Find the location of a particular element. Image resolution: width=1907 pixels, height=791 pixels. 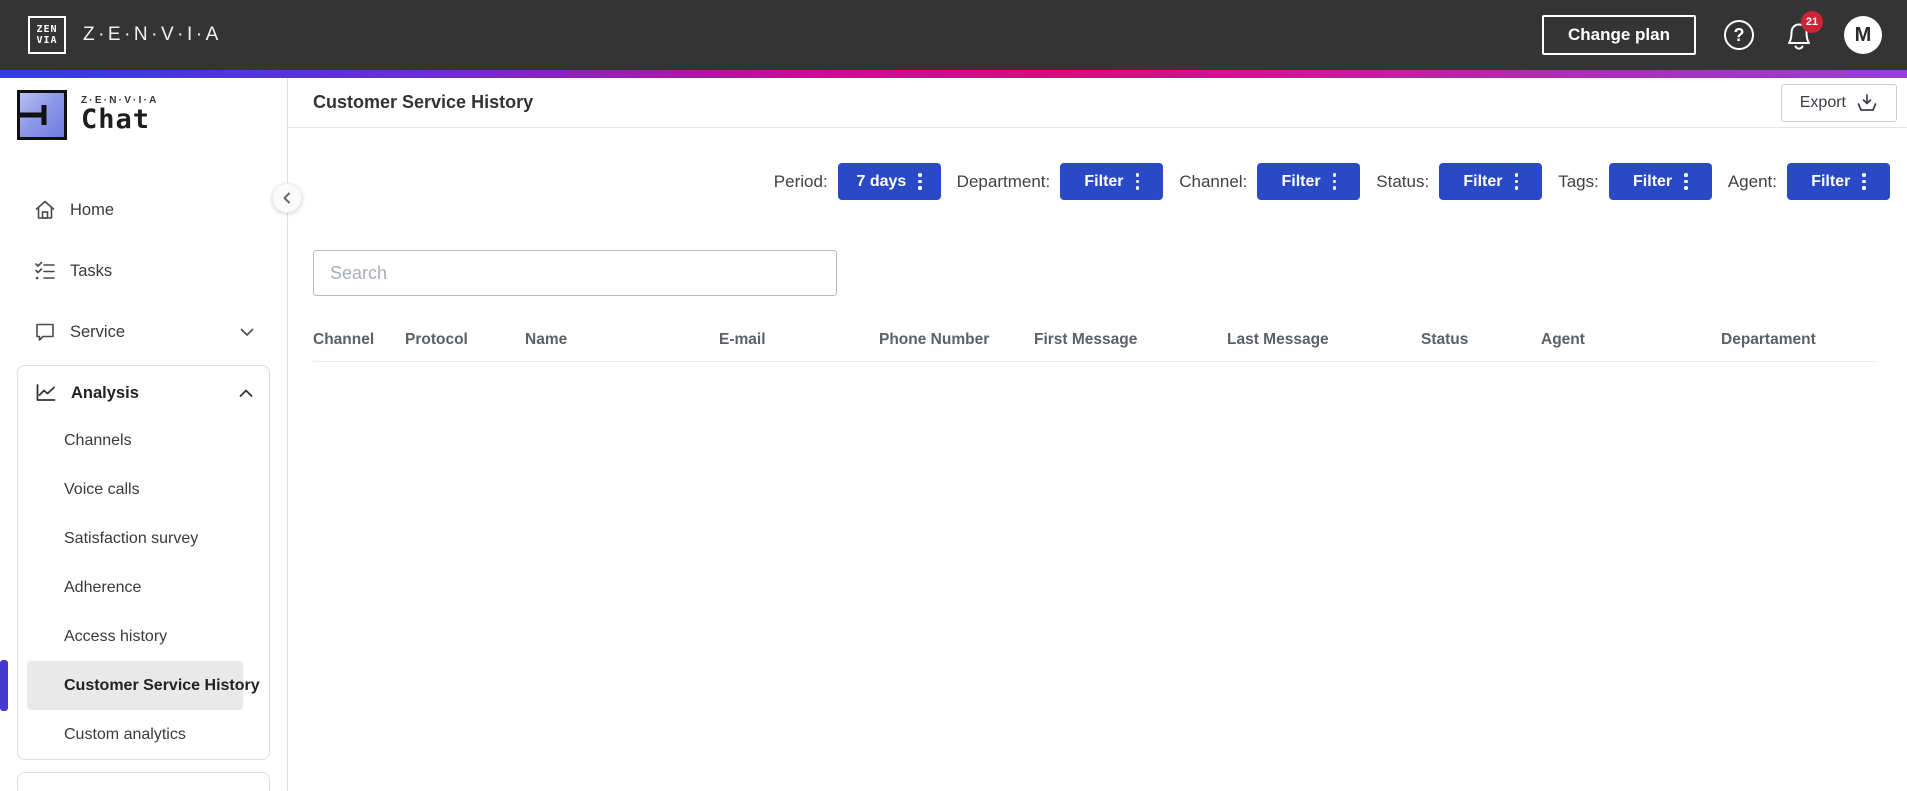

status-filter-button: Filter is located at coordinates (1491, 181).